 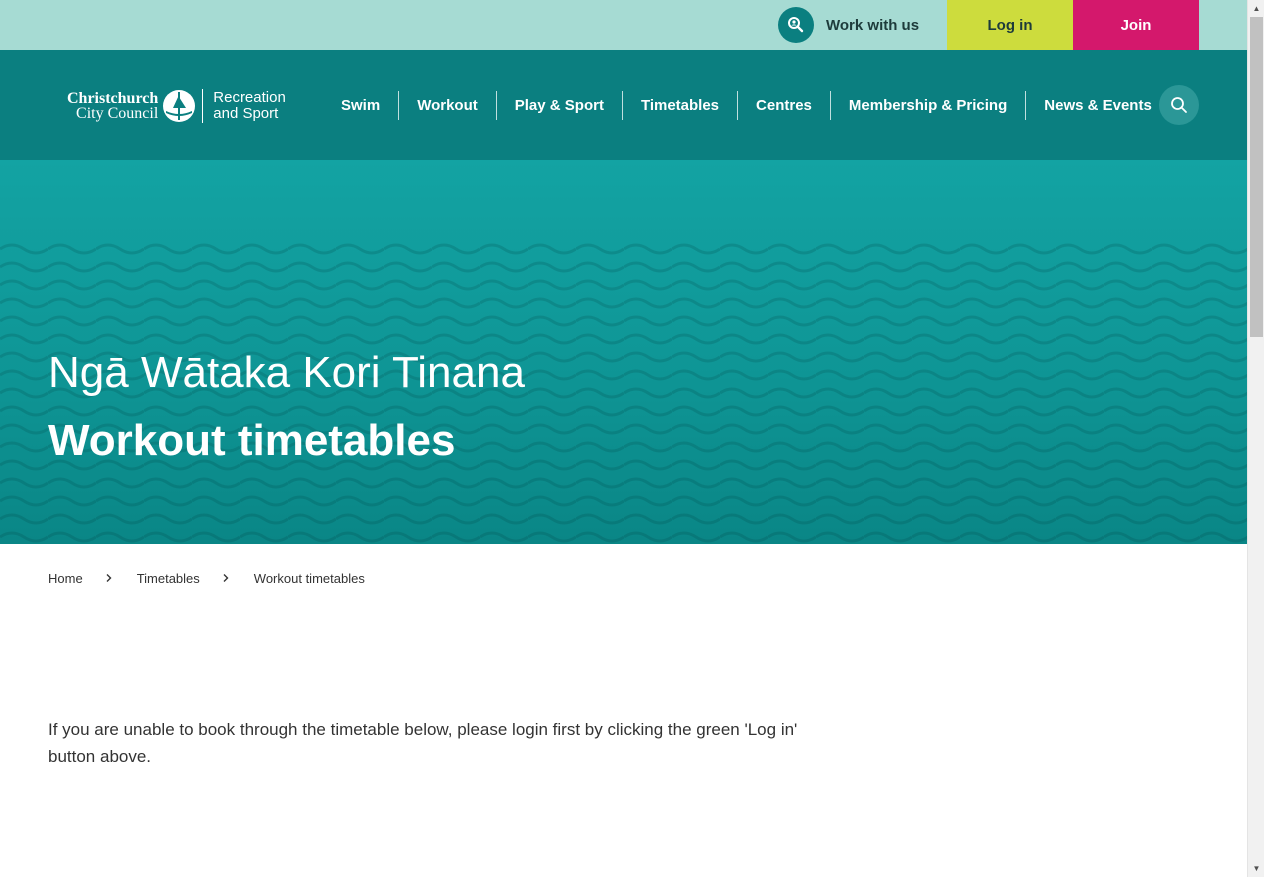 I want to click on cathedral-icon, so click(x=179, y=106).